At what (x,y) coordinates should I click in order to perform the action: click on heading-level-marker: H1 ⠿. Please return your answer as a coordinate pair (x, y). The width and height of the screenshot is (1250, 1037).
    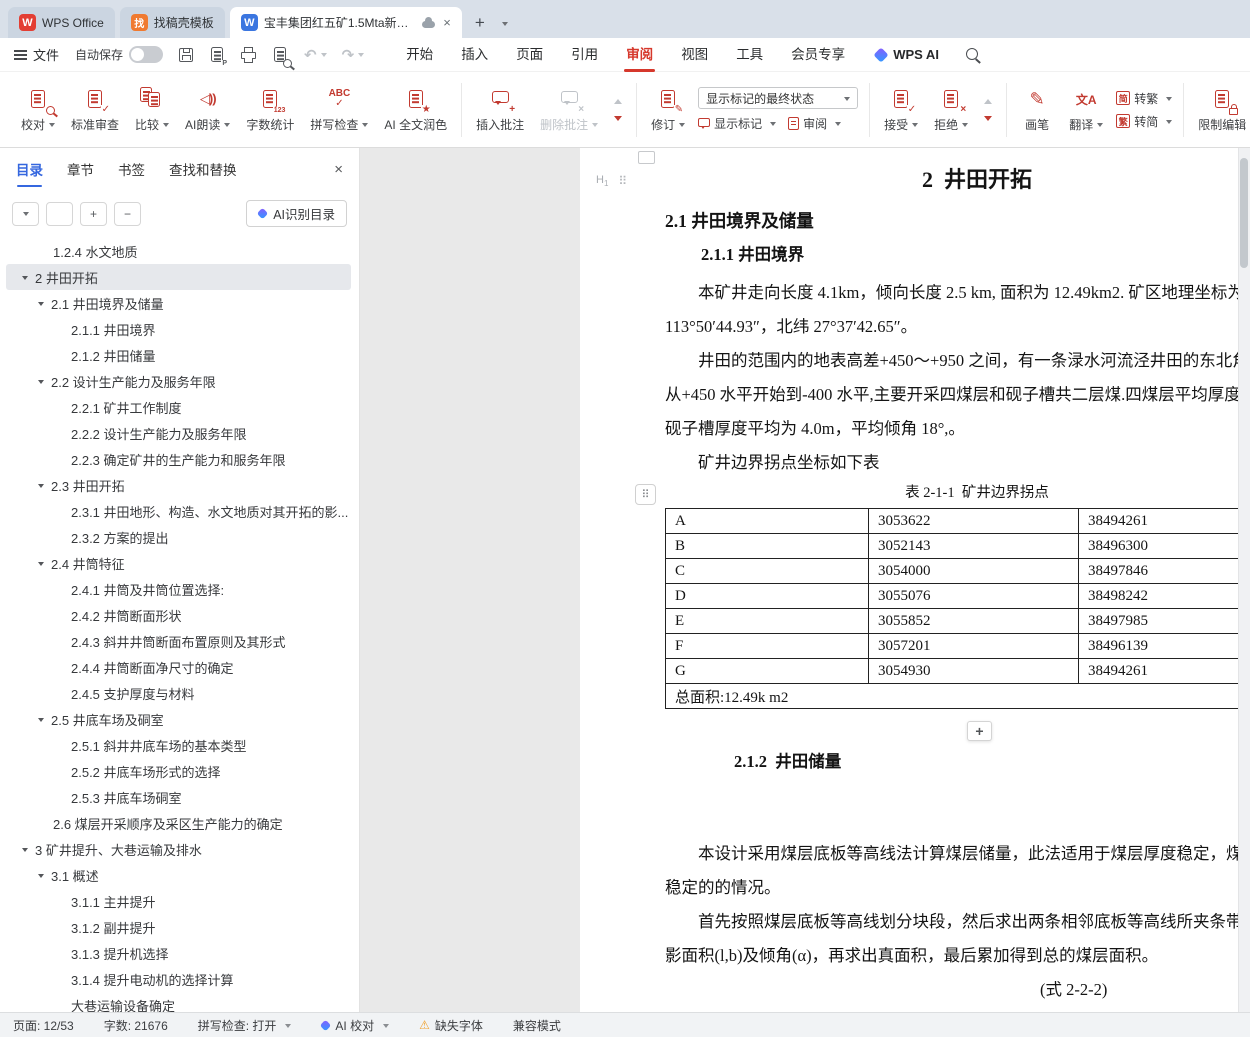
    Looking at the image, I should click on (611, 181).